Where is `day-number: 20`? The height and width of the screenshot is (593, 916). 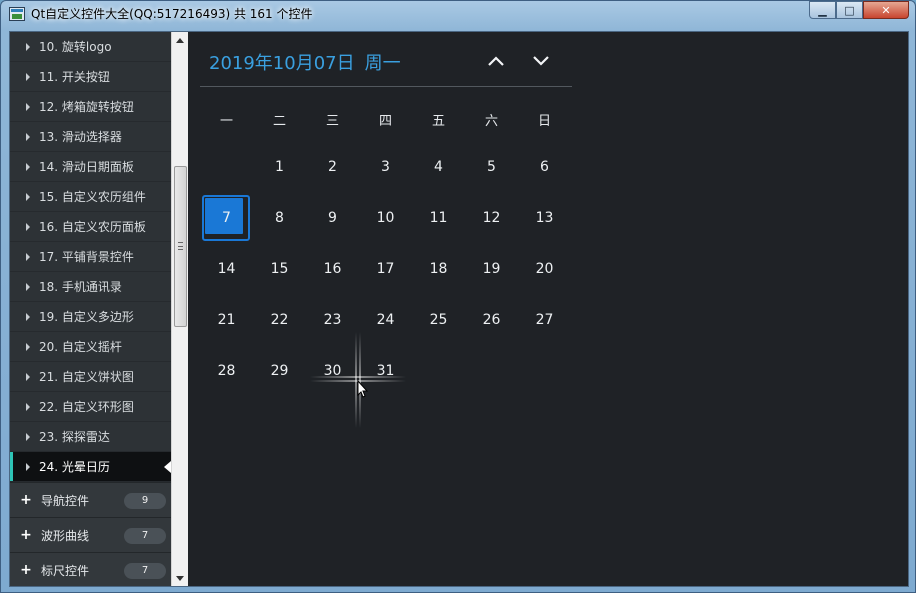
day-number: 20 is located at coordinates (544, 269).